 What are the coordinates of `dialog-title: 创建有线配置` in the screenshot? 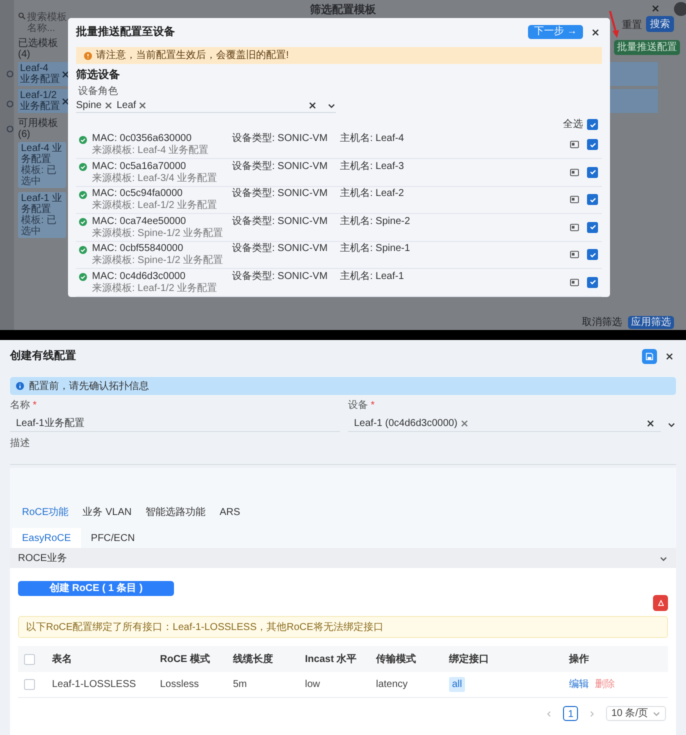 It's located at (43, 356).